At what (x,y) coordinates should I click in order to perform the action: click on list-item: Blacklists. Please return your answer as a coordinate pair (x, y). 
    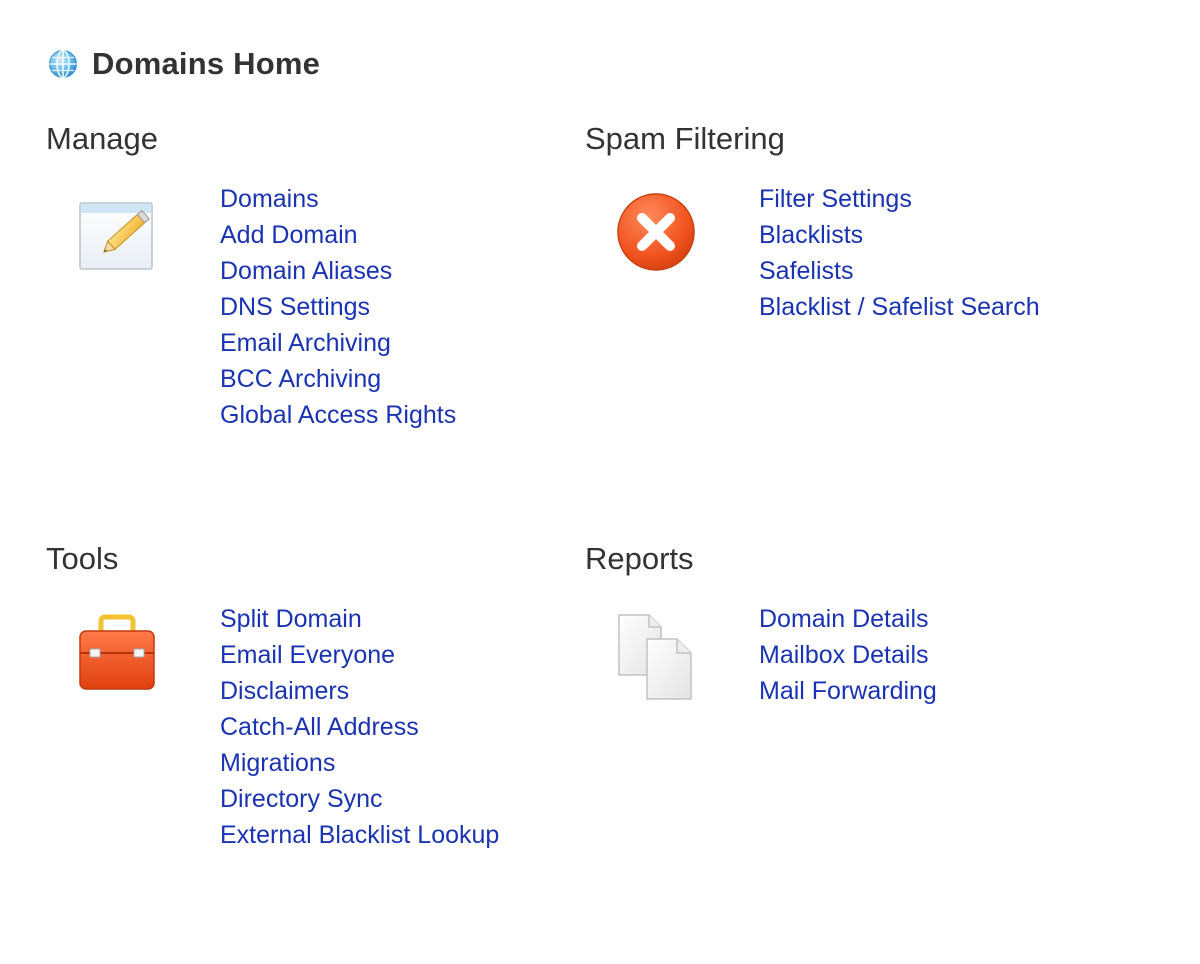
    Looking at the image, I should click on (899, 235).